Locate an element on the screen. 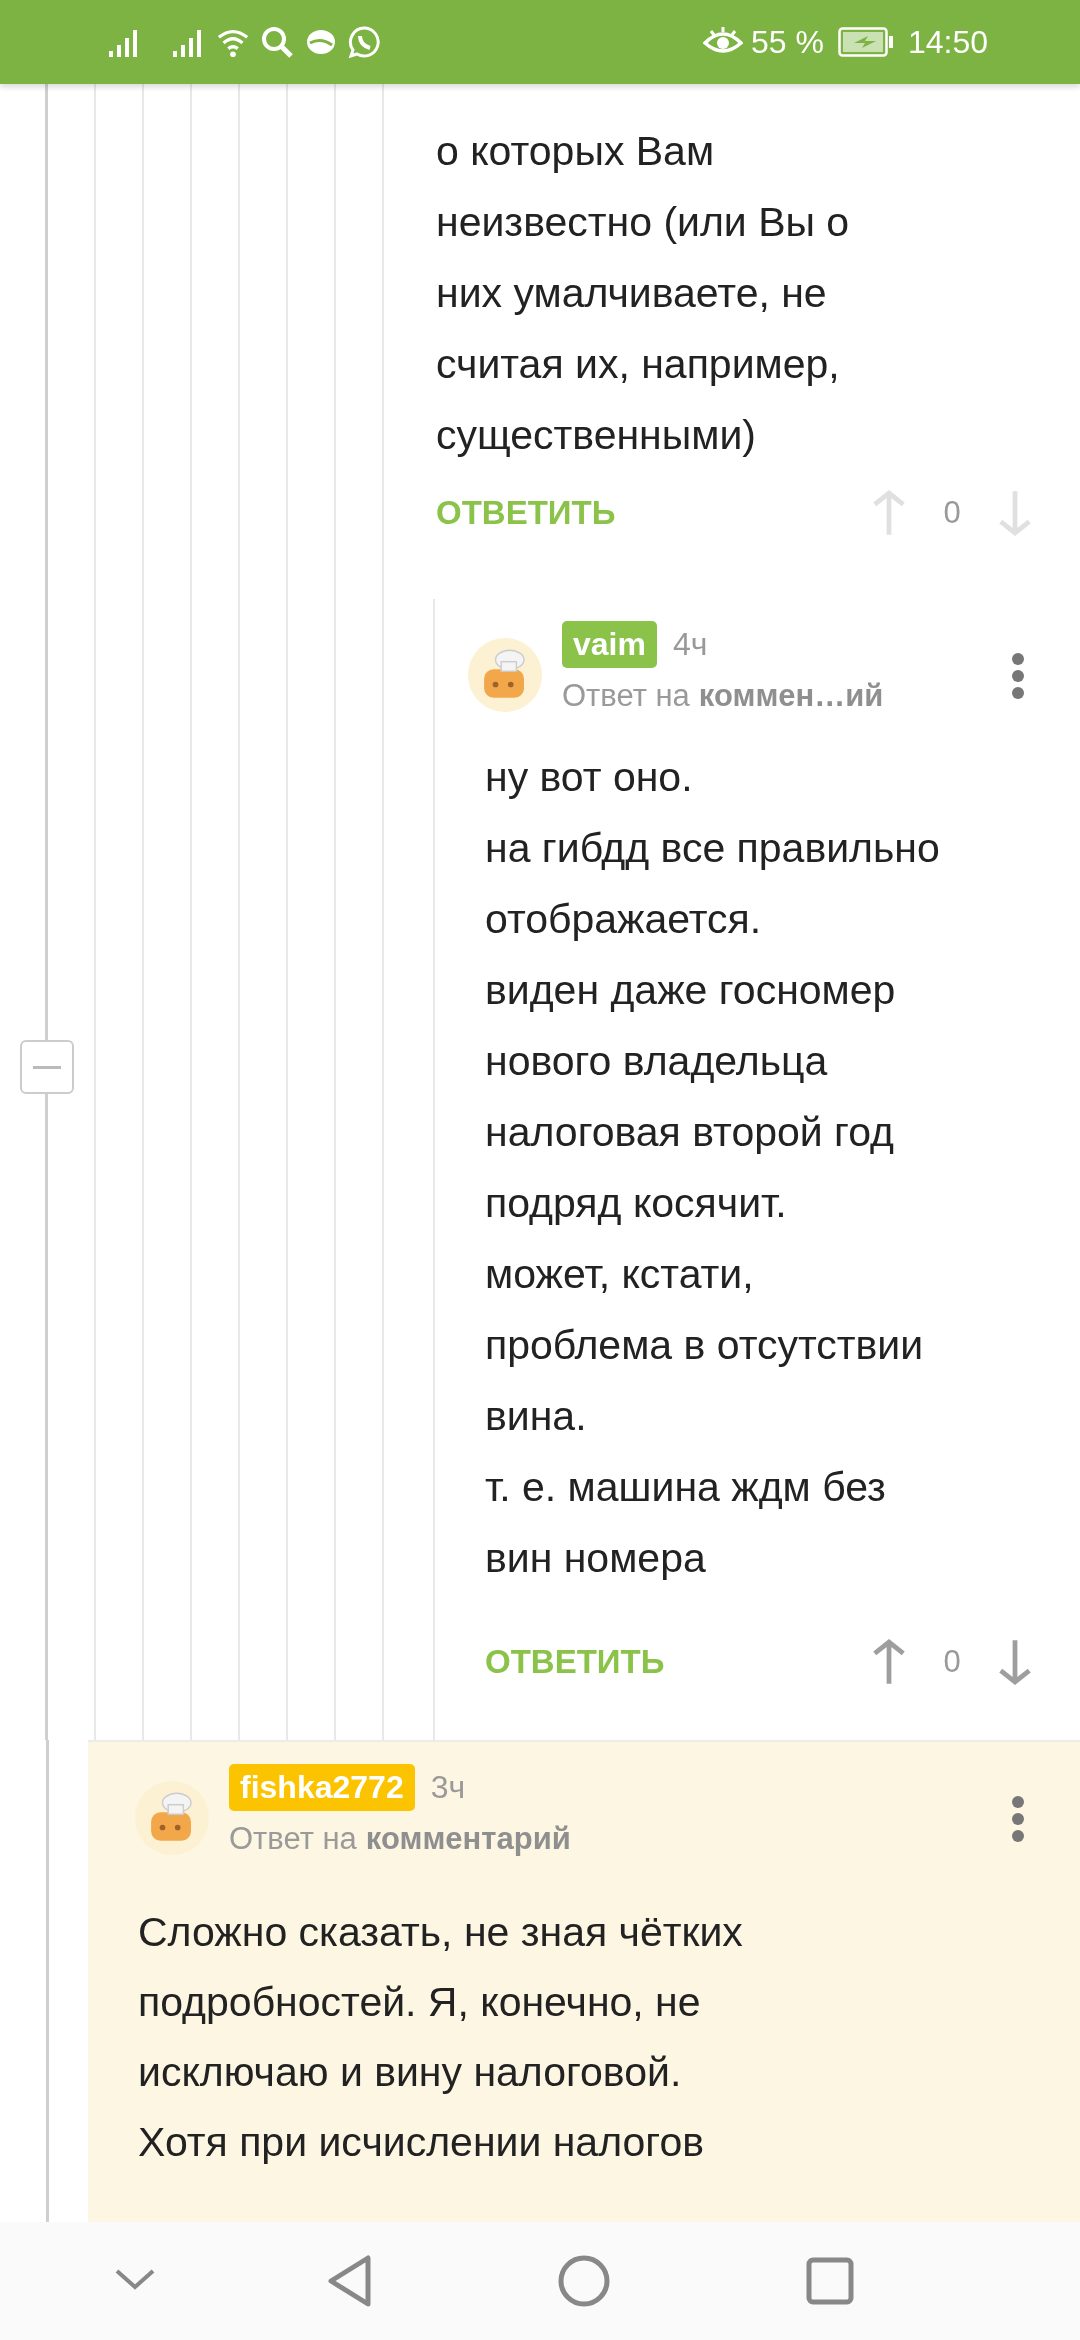 The width and height of the screenshot is (1080, 2340). username-badge: vaim is located at coordinates (609, 644).